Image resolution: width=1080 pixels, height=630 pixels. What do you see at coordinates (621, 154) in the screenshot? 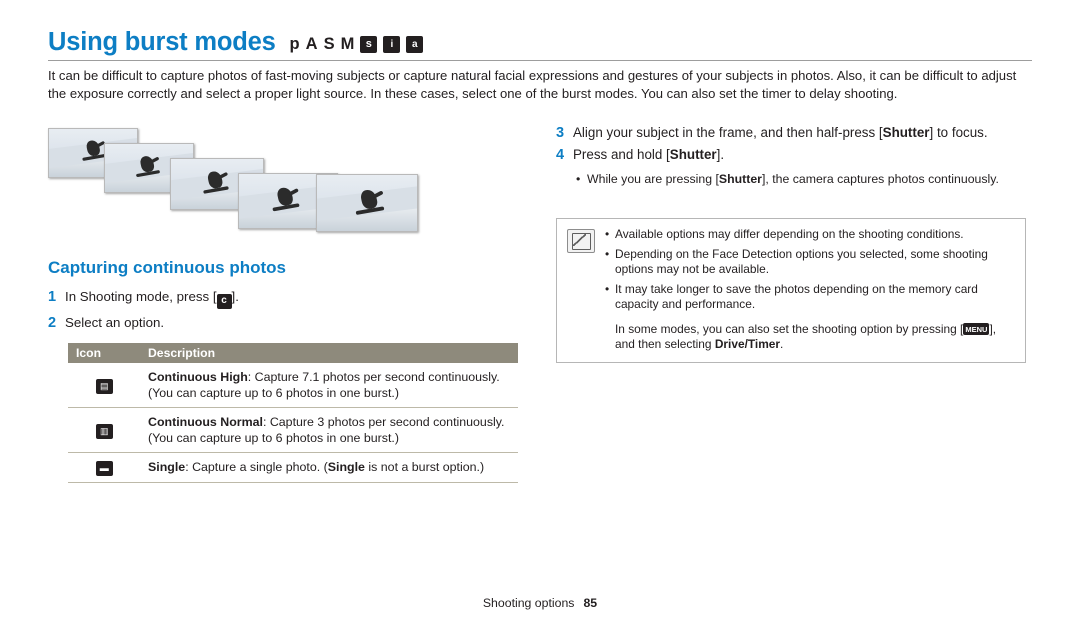
I see `step-4-part1: Press and hold [` at bounding box center [621, 154].